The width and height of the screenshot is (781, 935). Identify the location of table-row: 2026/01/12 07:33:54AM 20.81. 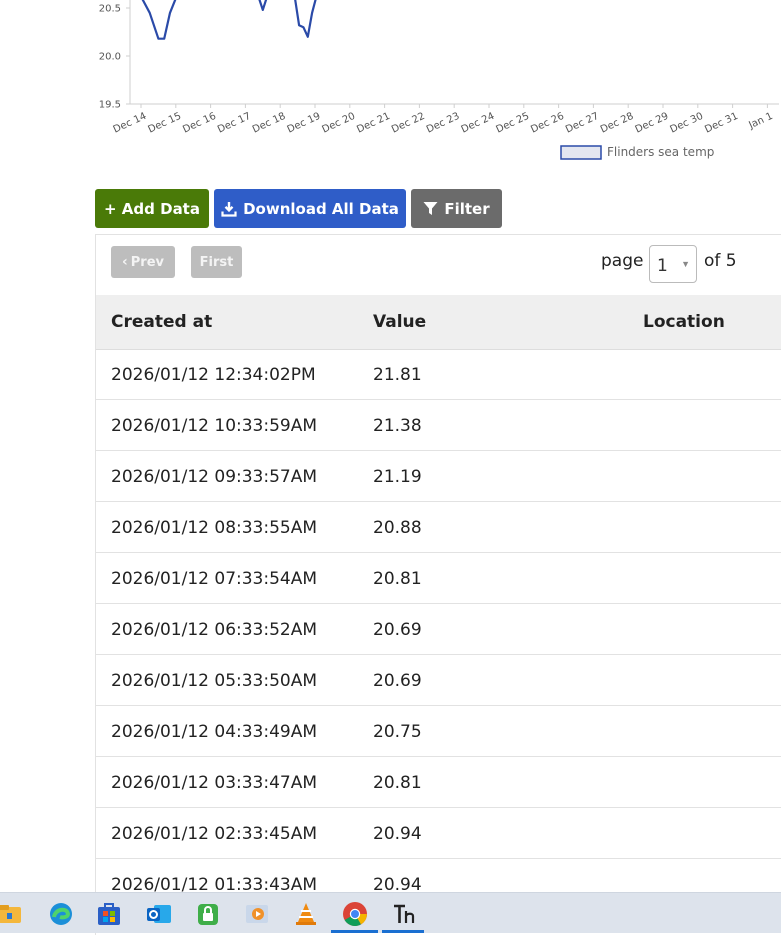
(438, 578).